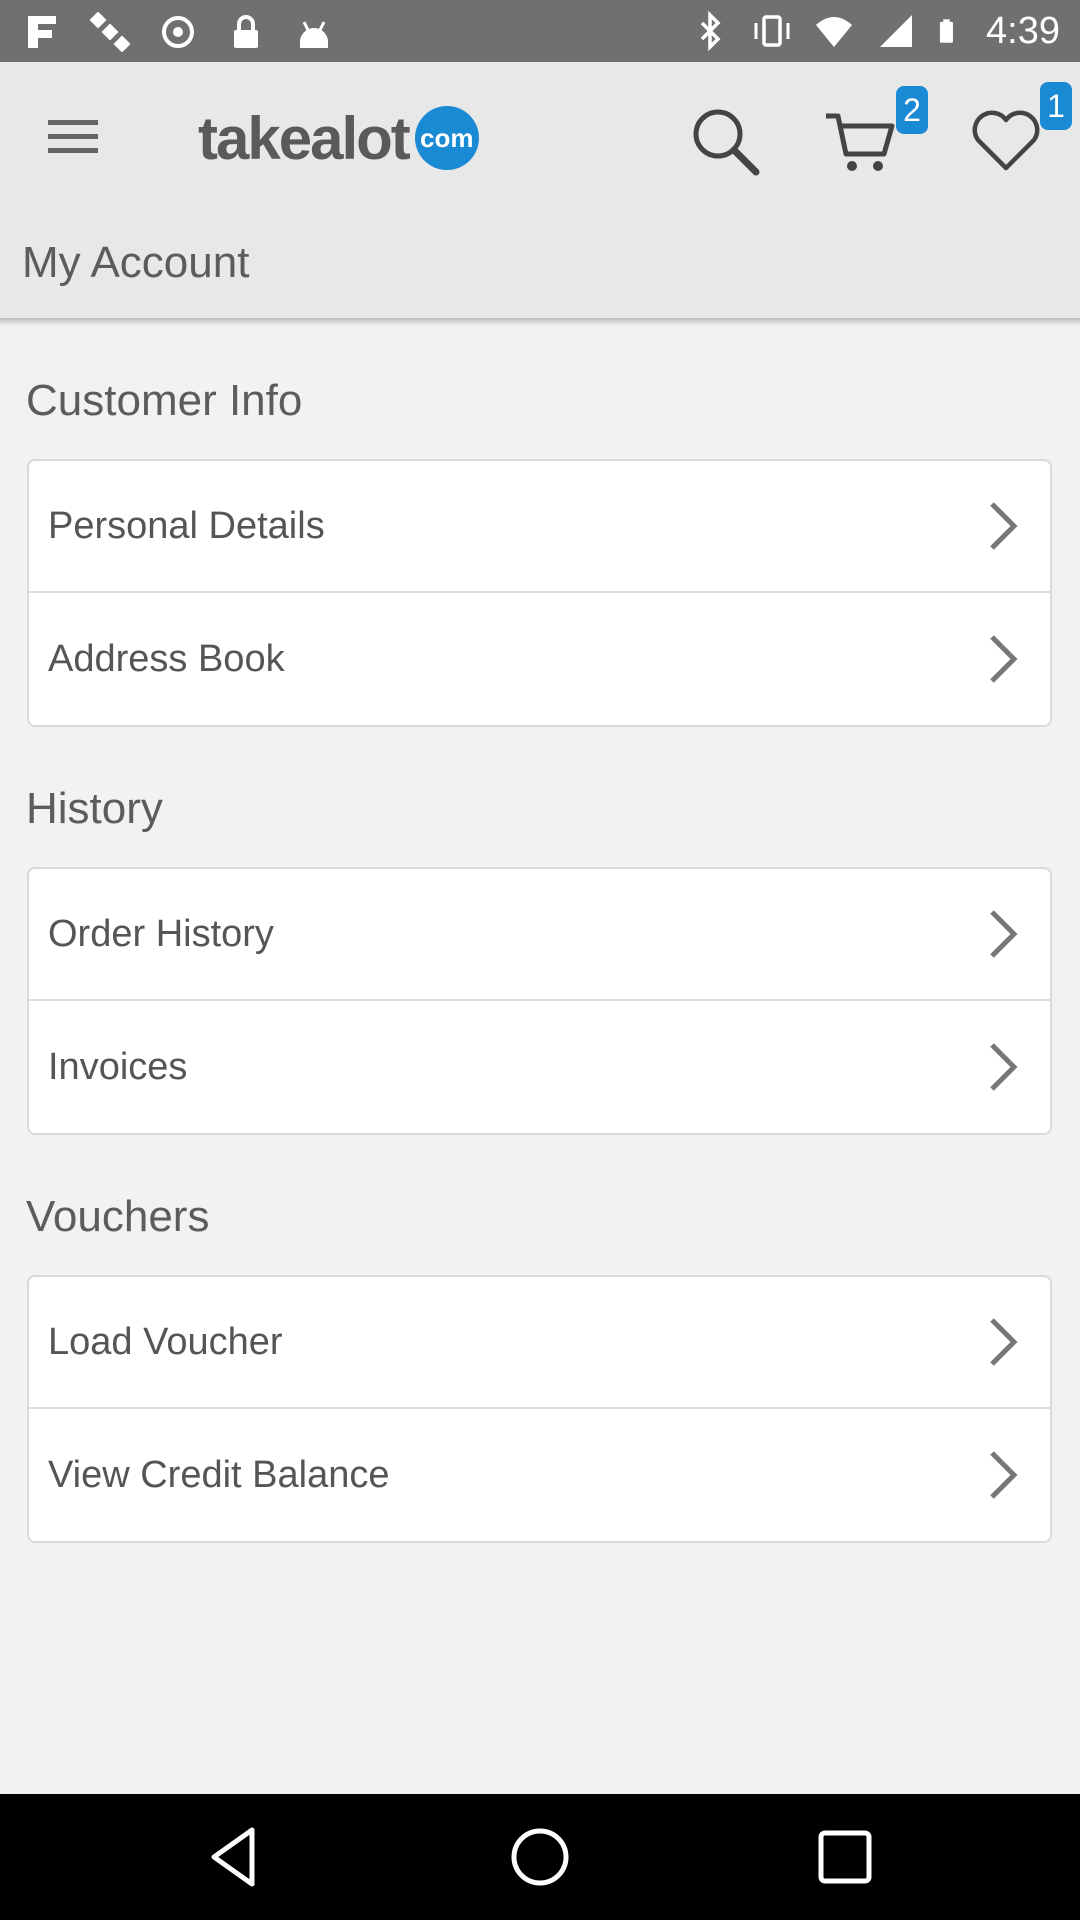  What do you see at coordinates (539, 527) in the screenshot?
I see `menu-item-personal-details: Personal Details` at bounding box center [539, 527].